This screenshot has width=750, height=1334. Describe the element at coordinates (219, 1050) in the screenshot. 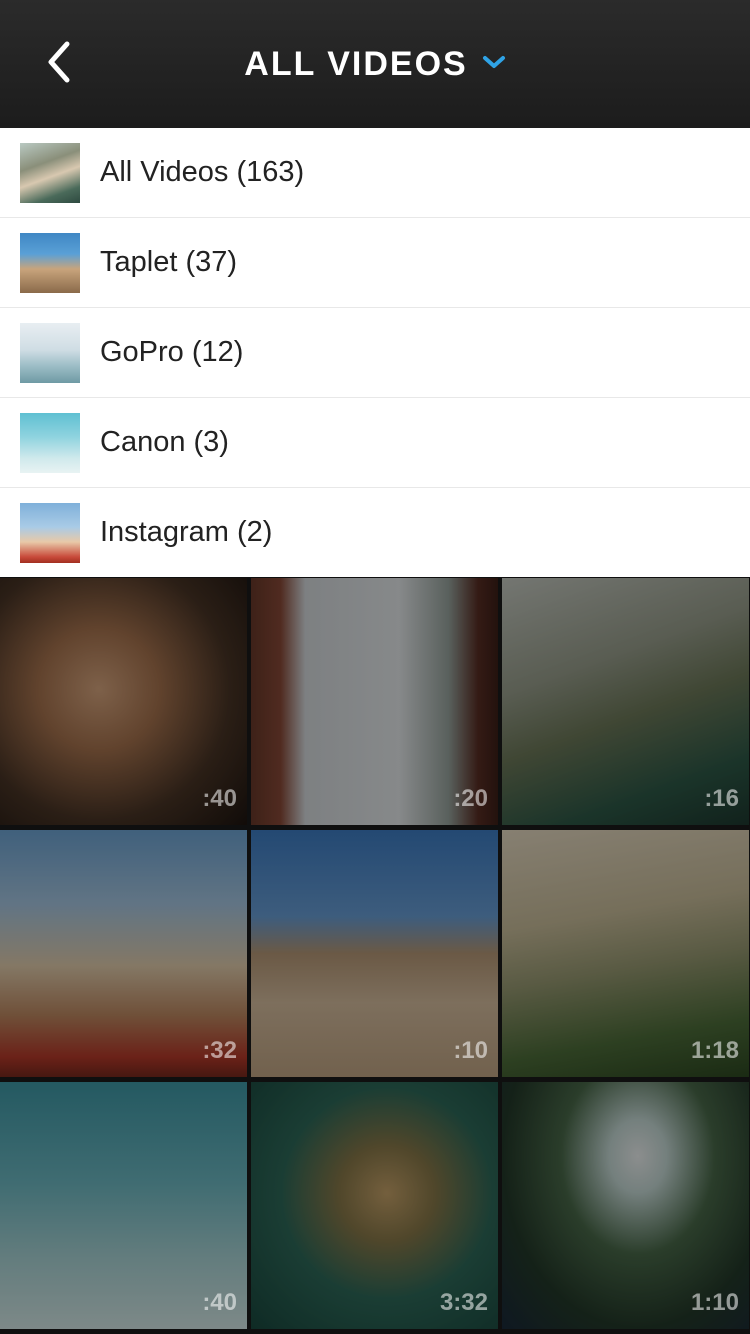

I see `video-duration: :32` at that location.